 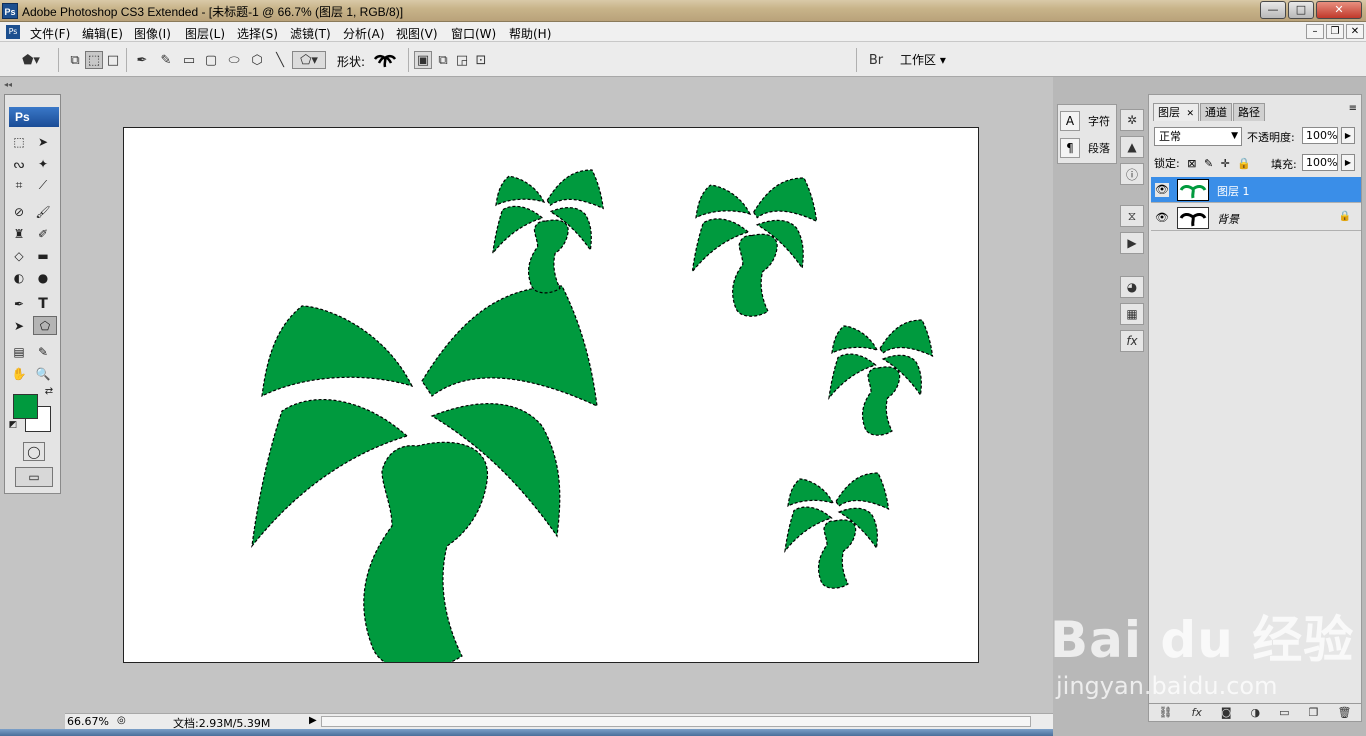 I want to click on hand-tool-icon: ✋, so click(x=19, y=373).